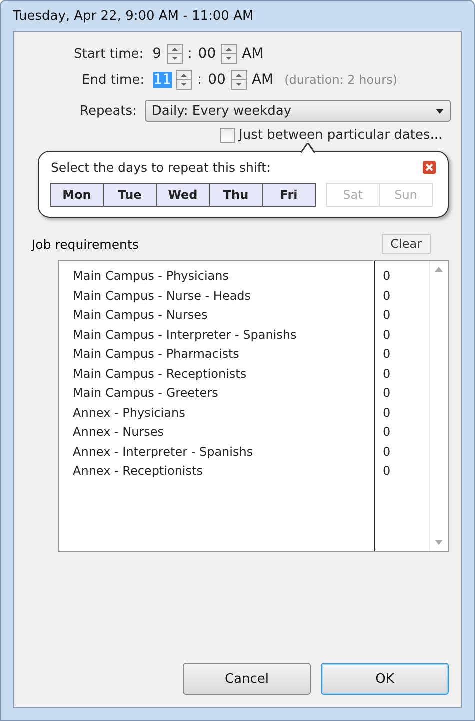 The height and width of the screenshot is (721, 475). I want to click on window-title: Tuesday, Apr 22, 9:00 AM - 11:00 AM, so click(134, 17).